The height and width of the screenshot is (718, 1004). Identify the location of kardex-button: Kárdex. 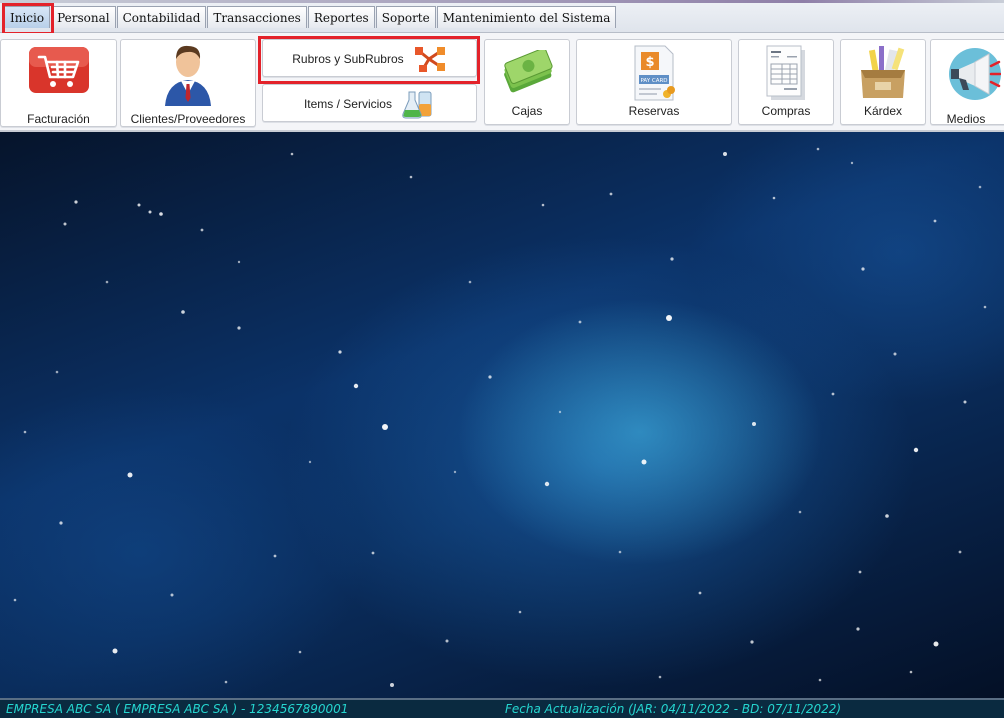
(883, 82).